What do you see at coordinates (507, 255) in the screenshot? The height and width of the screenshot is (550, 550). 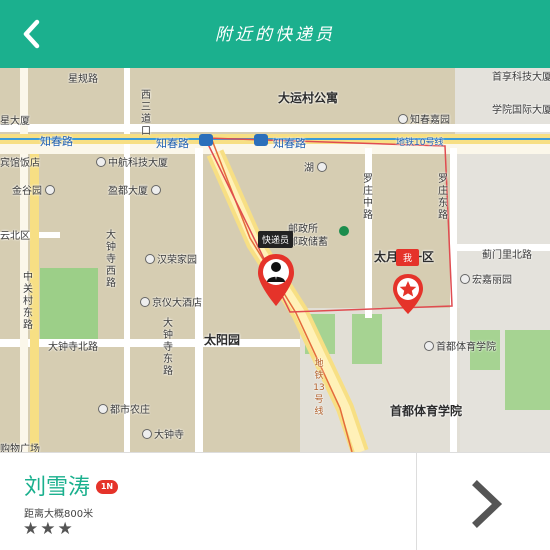 I see `road-label: 蓟门里北路` at bounding box center [507, 255].